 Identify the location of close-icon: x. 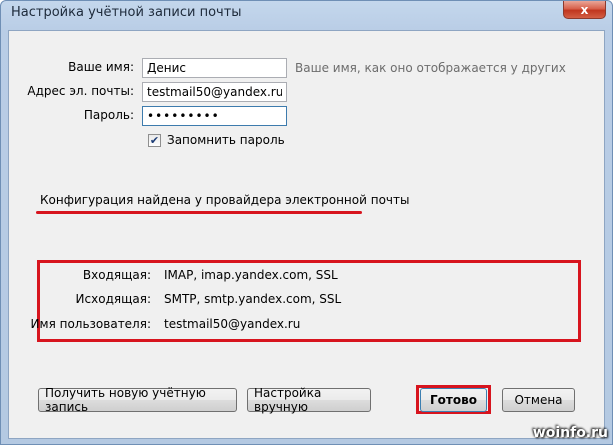
(584, 9).